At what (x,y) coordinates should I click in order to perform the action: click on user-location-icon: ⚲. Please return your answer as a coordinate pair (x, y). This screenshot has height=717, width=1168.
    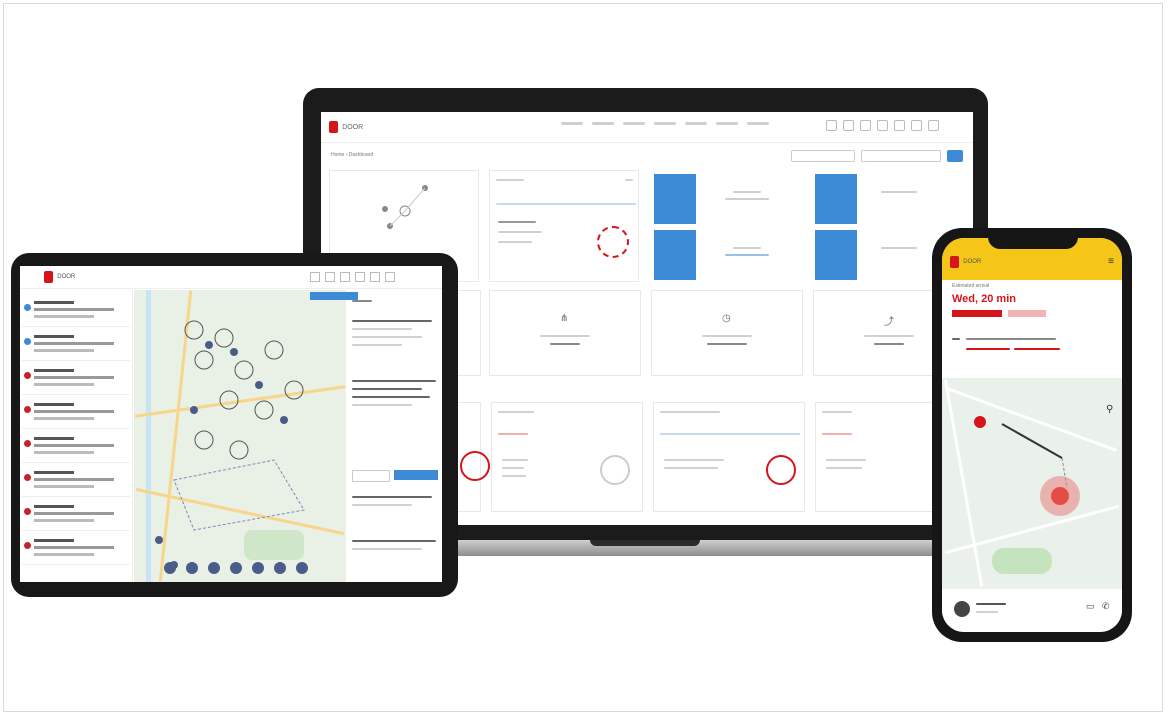
    Looking at the image, I should click on (1110, 409).